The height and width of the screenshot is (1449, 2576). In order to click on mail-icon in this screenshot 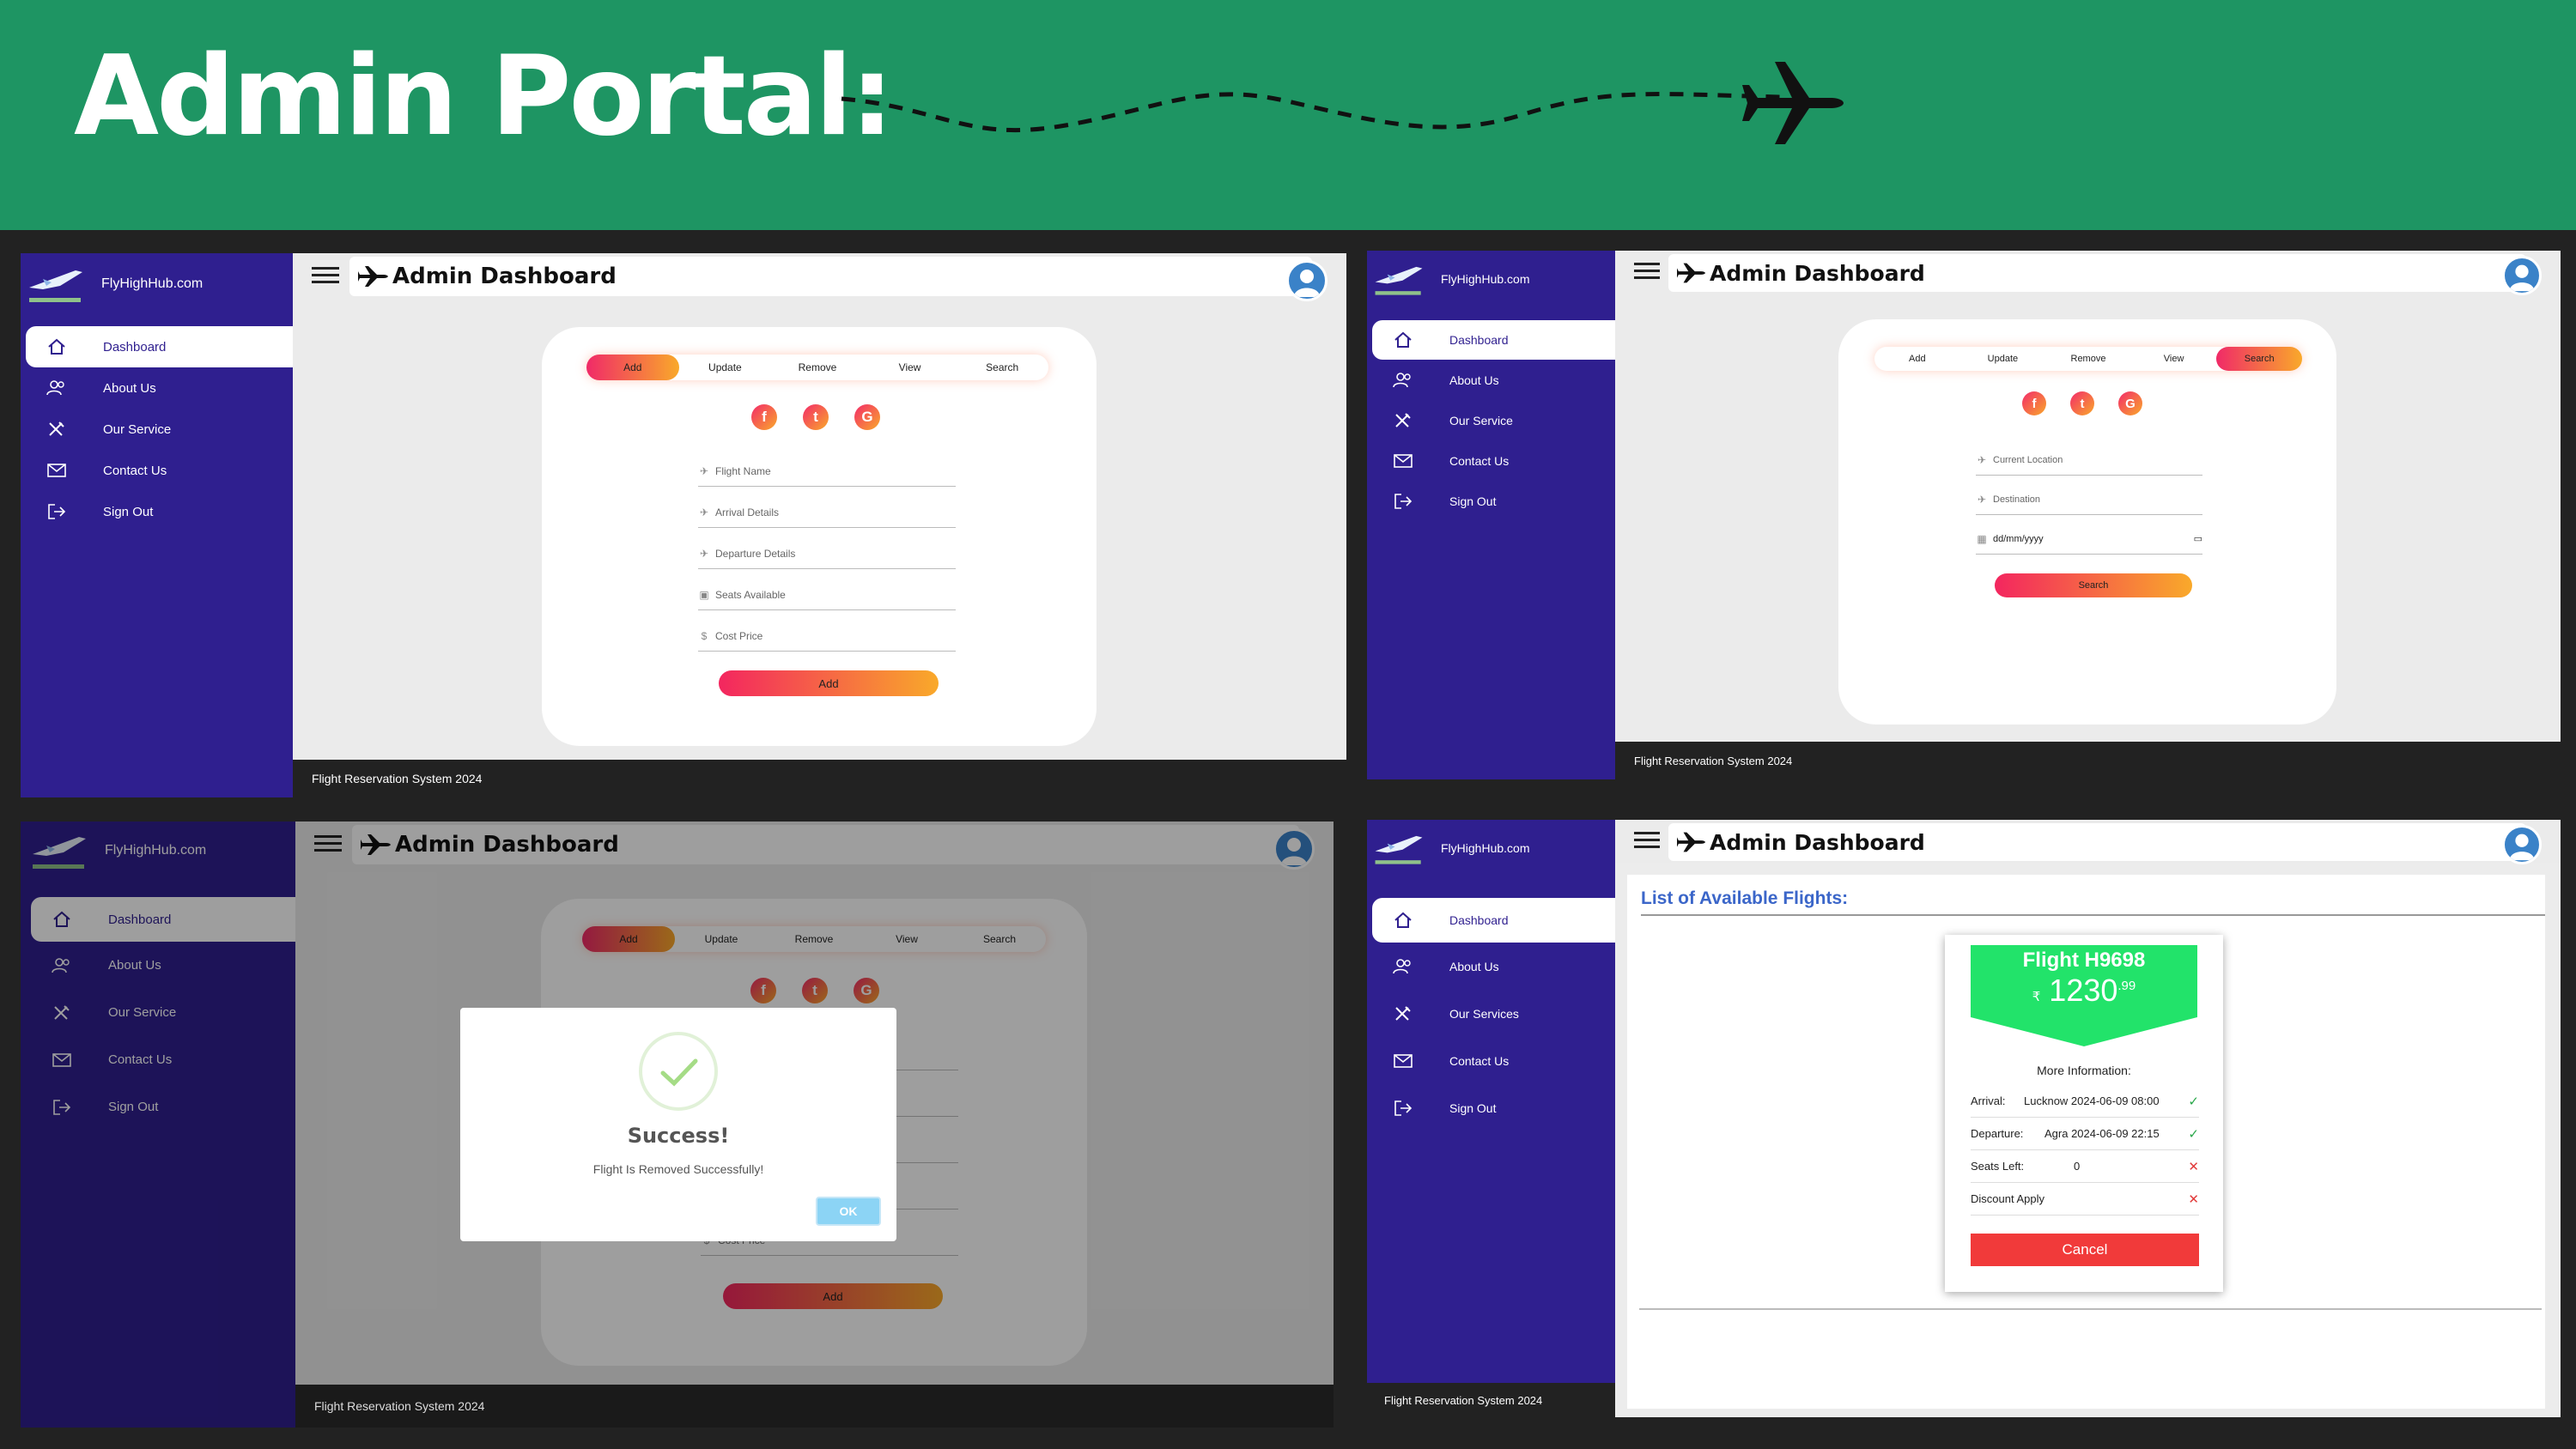, I will do `click(1403, 461)`.